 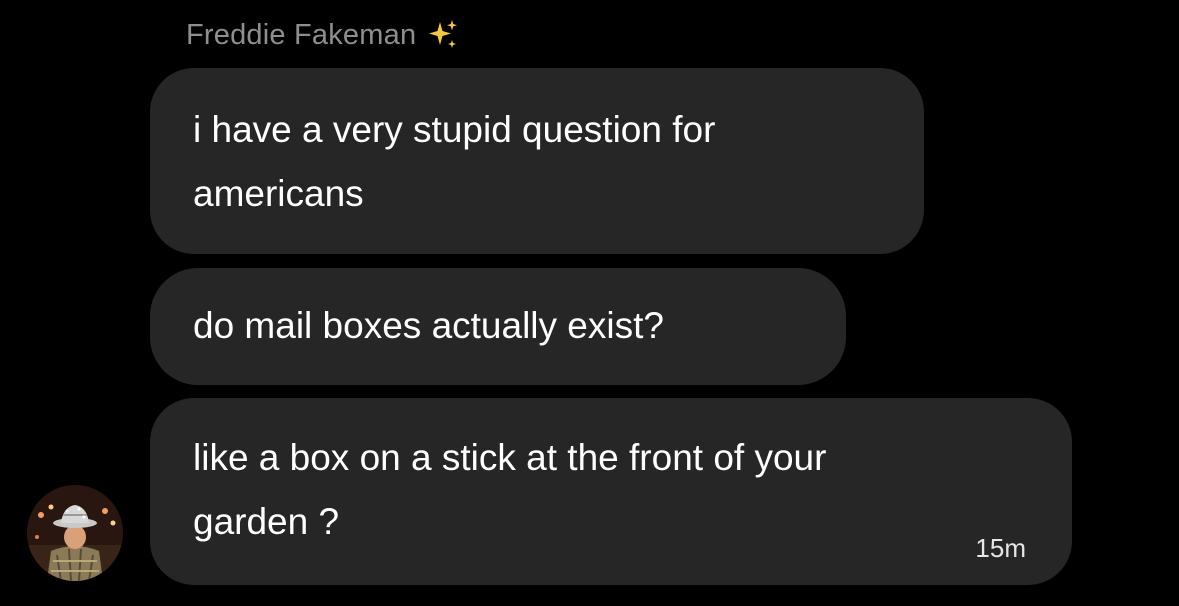 I want to click on sender-name: Freddie Fakeman, so click(x=301, y=35).